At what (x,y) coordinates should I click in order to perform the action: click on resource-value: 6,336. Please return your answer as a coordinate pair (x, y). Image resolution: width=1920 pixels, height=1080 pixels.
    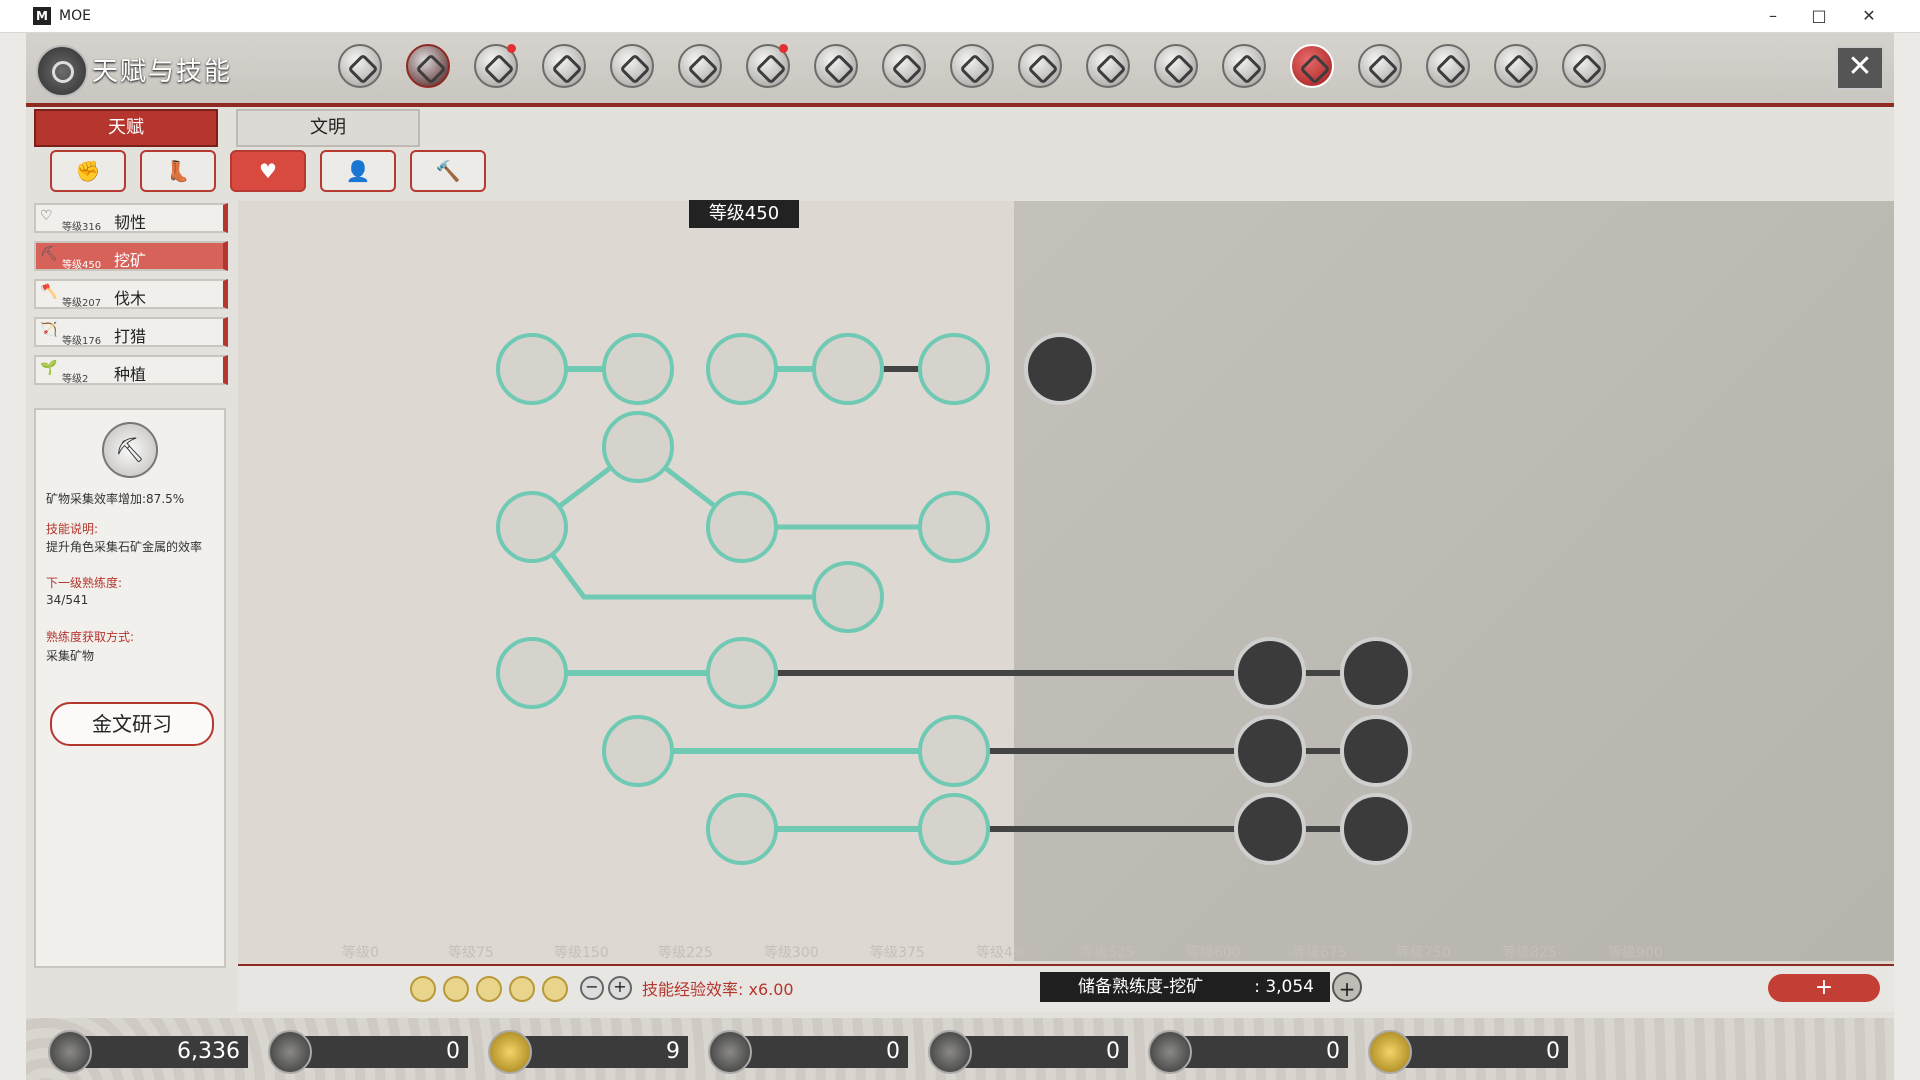
    Looking at the image, I should click on (164, 1052).